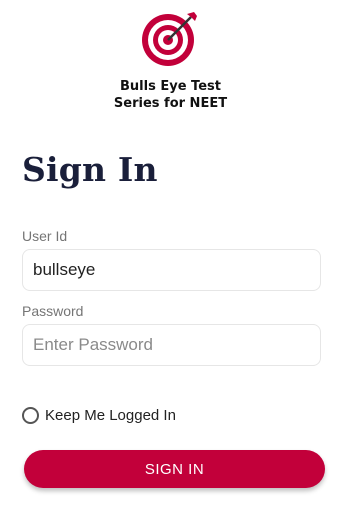 This screenshot has height=512, width=341. Describe the element at coordinates (110, 415) in the screenshot. I see `keep-logged-in-label: Keep Me Logged In` at that location.